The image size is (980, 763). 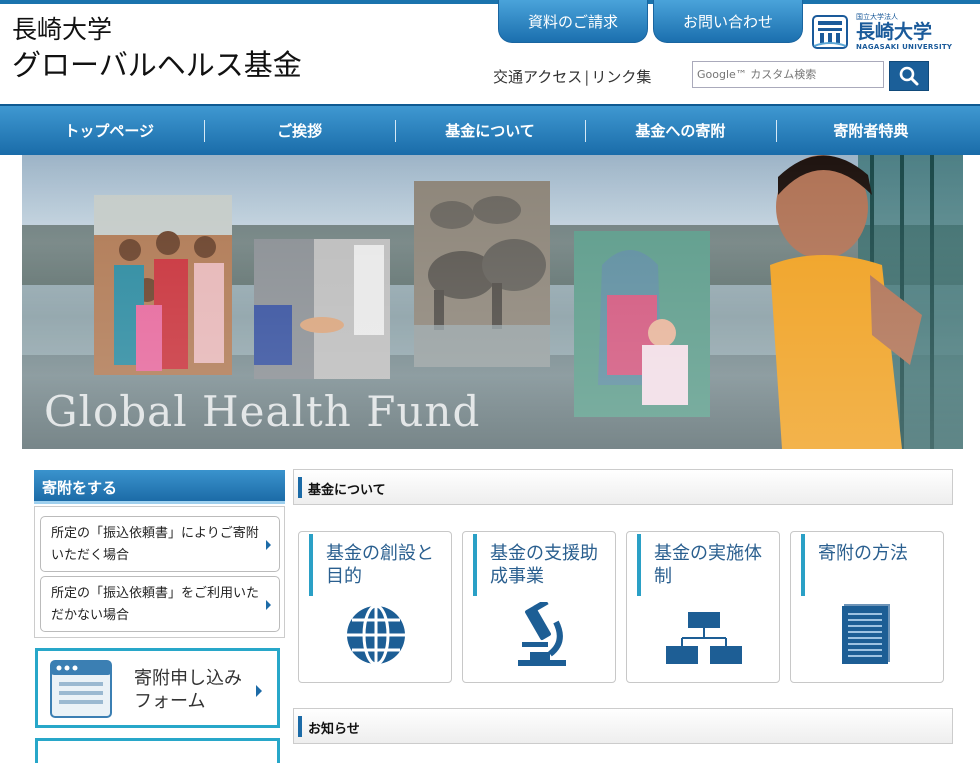 What do you see at coordinates (299, 130) in the screenshot?
I see `nav-item-greeting: ご挨拶` at bounding box center [299, 130].